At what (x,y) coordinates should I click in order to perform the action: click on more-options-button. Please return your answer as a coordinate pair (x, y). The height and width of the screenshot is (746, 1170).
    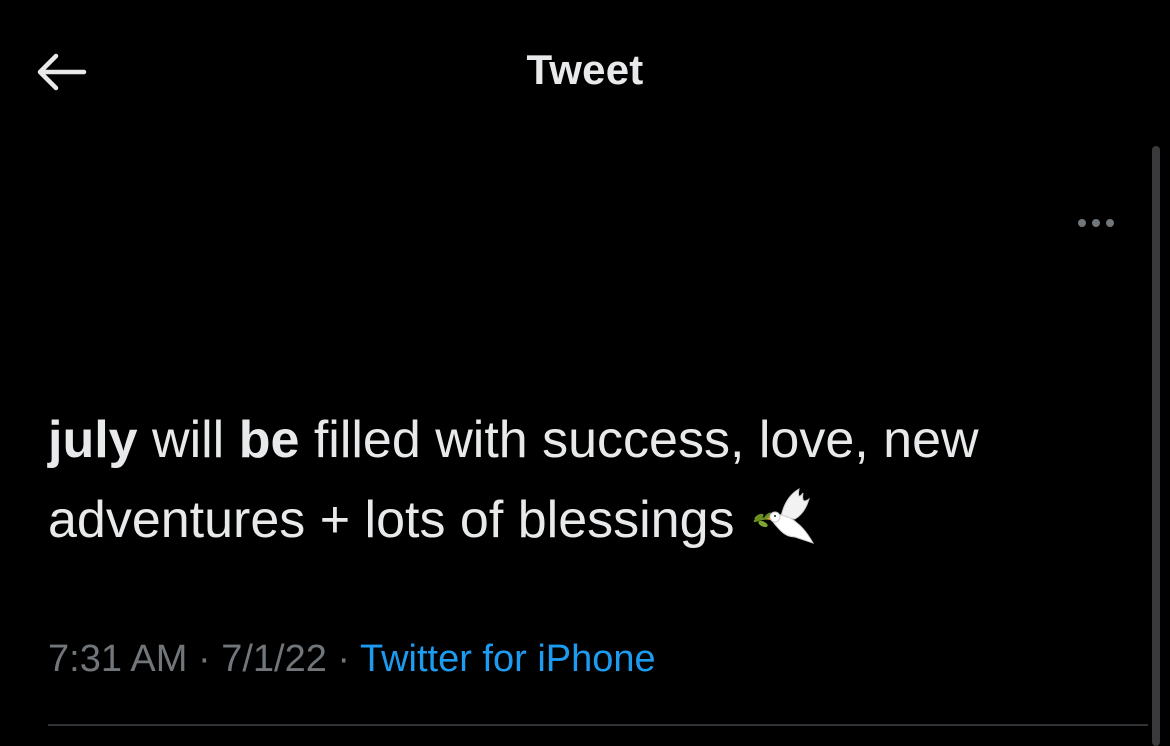
    Looking at the image, I should click on (1096, 223).